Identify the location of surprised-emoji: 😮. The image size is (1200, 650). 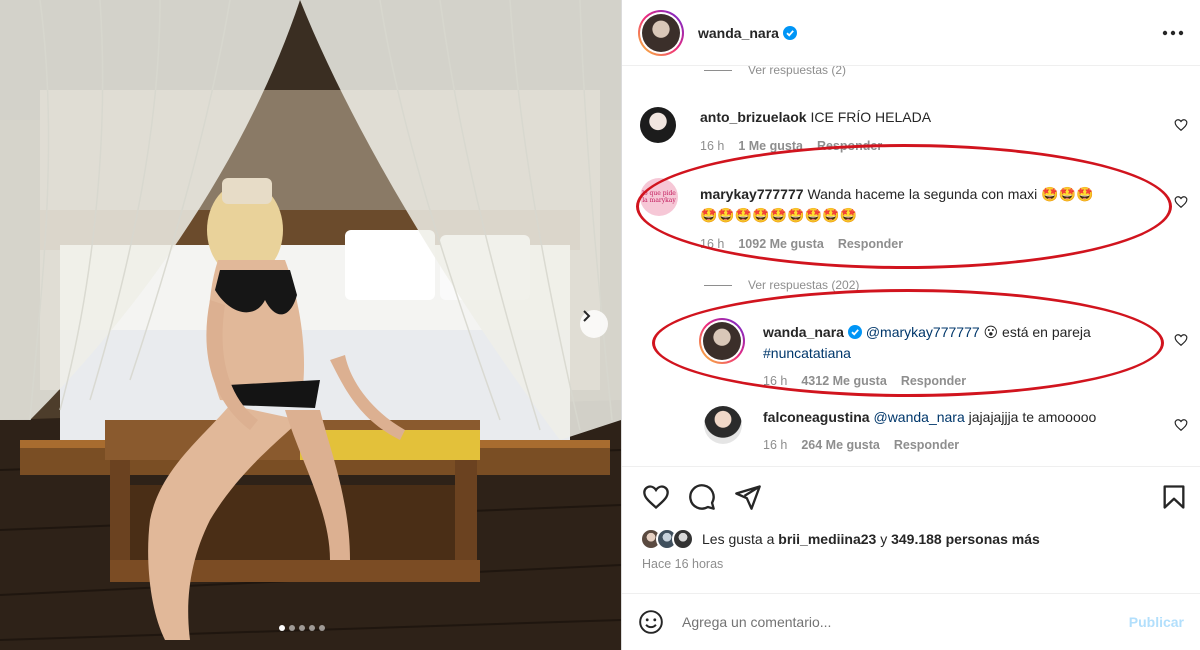
(991, 332).